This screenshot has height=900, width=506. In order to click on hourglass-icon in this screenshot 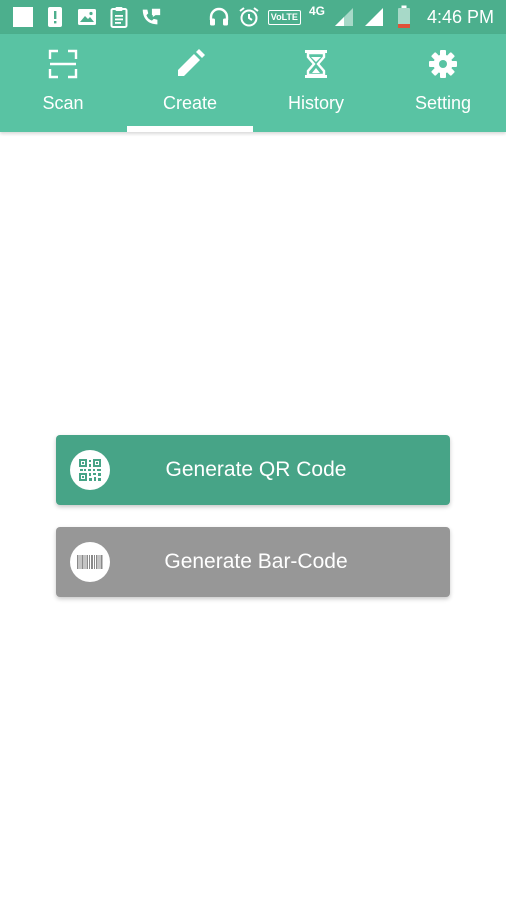, I will do `click(316, 64)`.